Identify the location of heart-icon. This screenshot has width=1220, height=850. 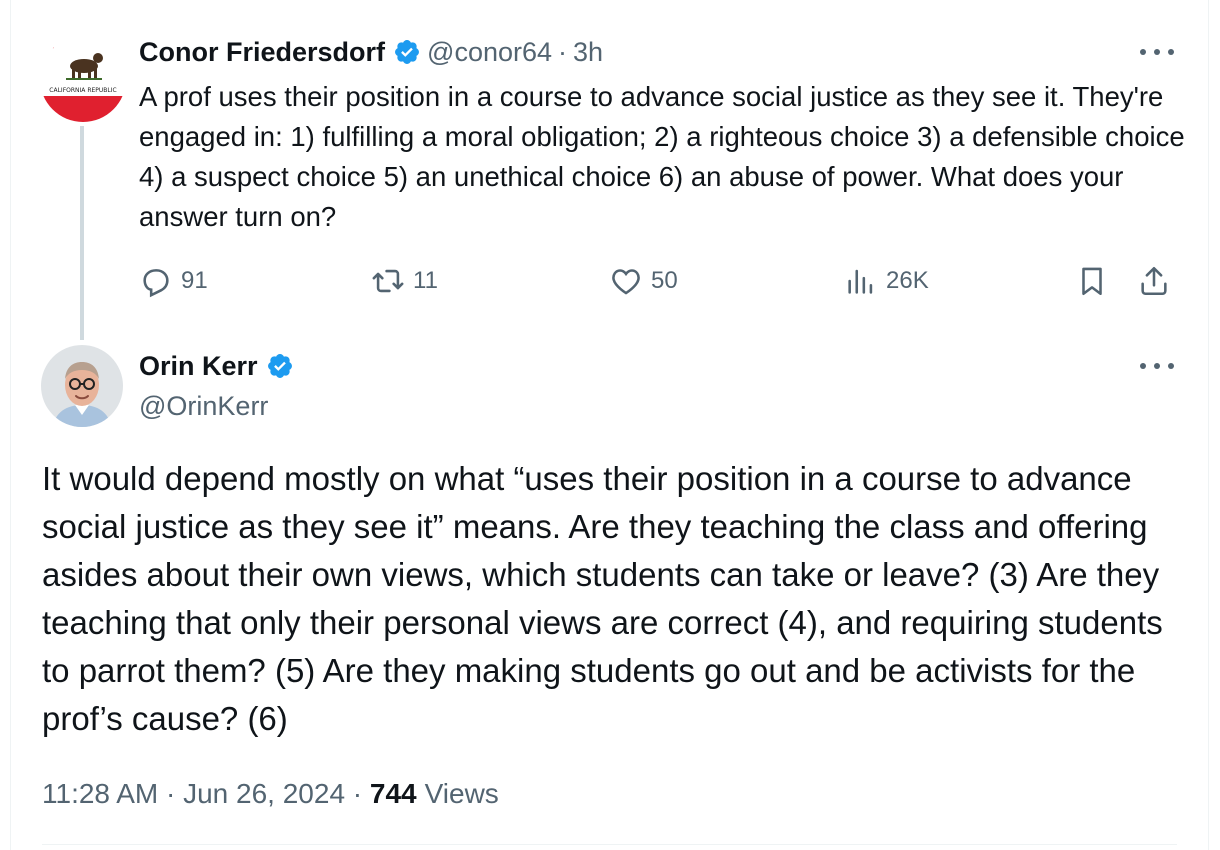
(626, 282).